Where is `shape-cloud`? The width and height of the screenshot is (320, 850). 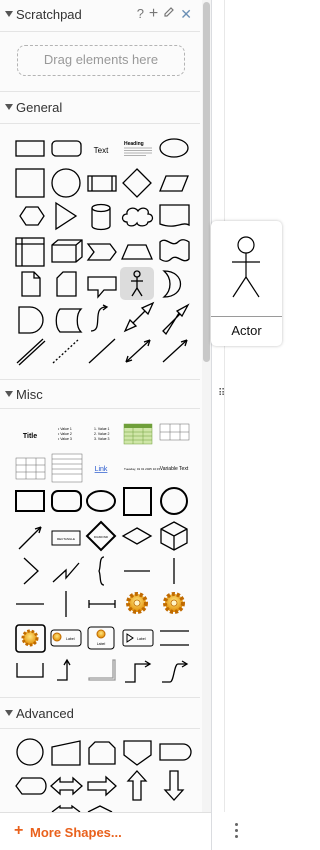
shape-cloud is located at coordinates (137, 217).